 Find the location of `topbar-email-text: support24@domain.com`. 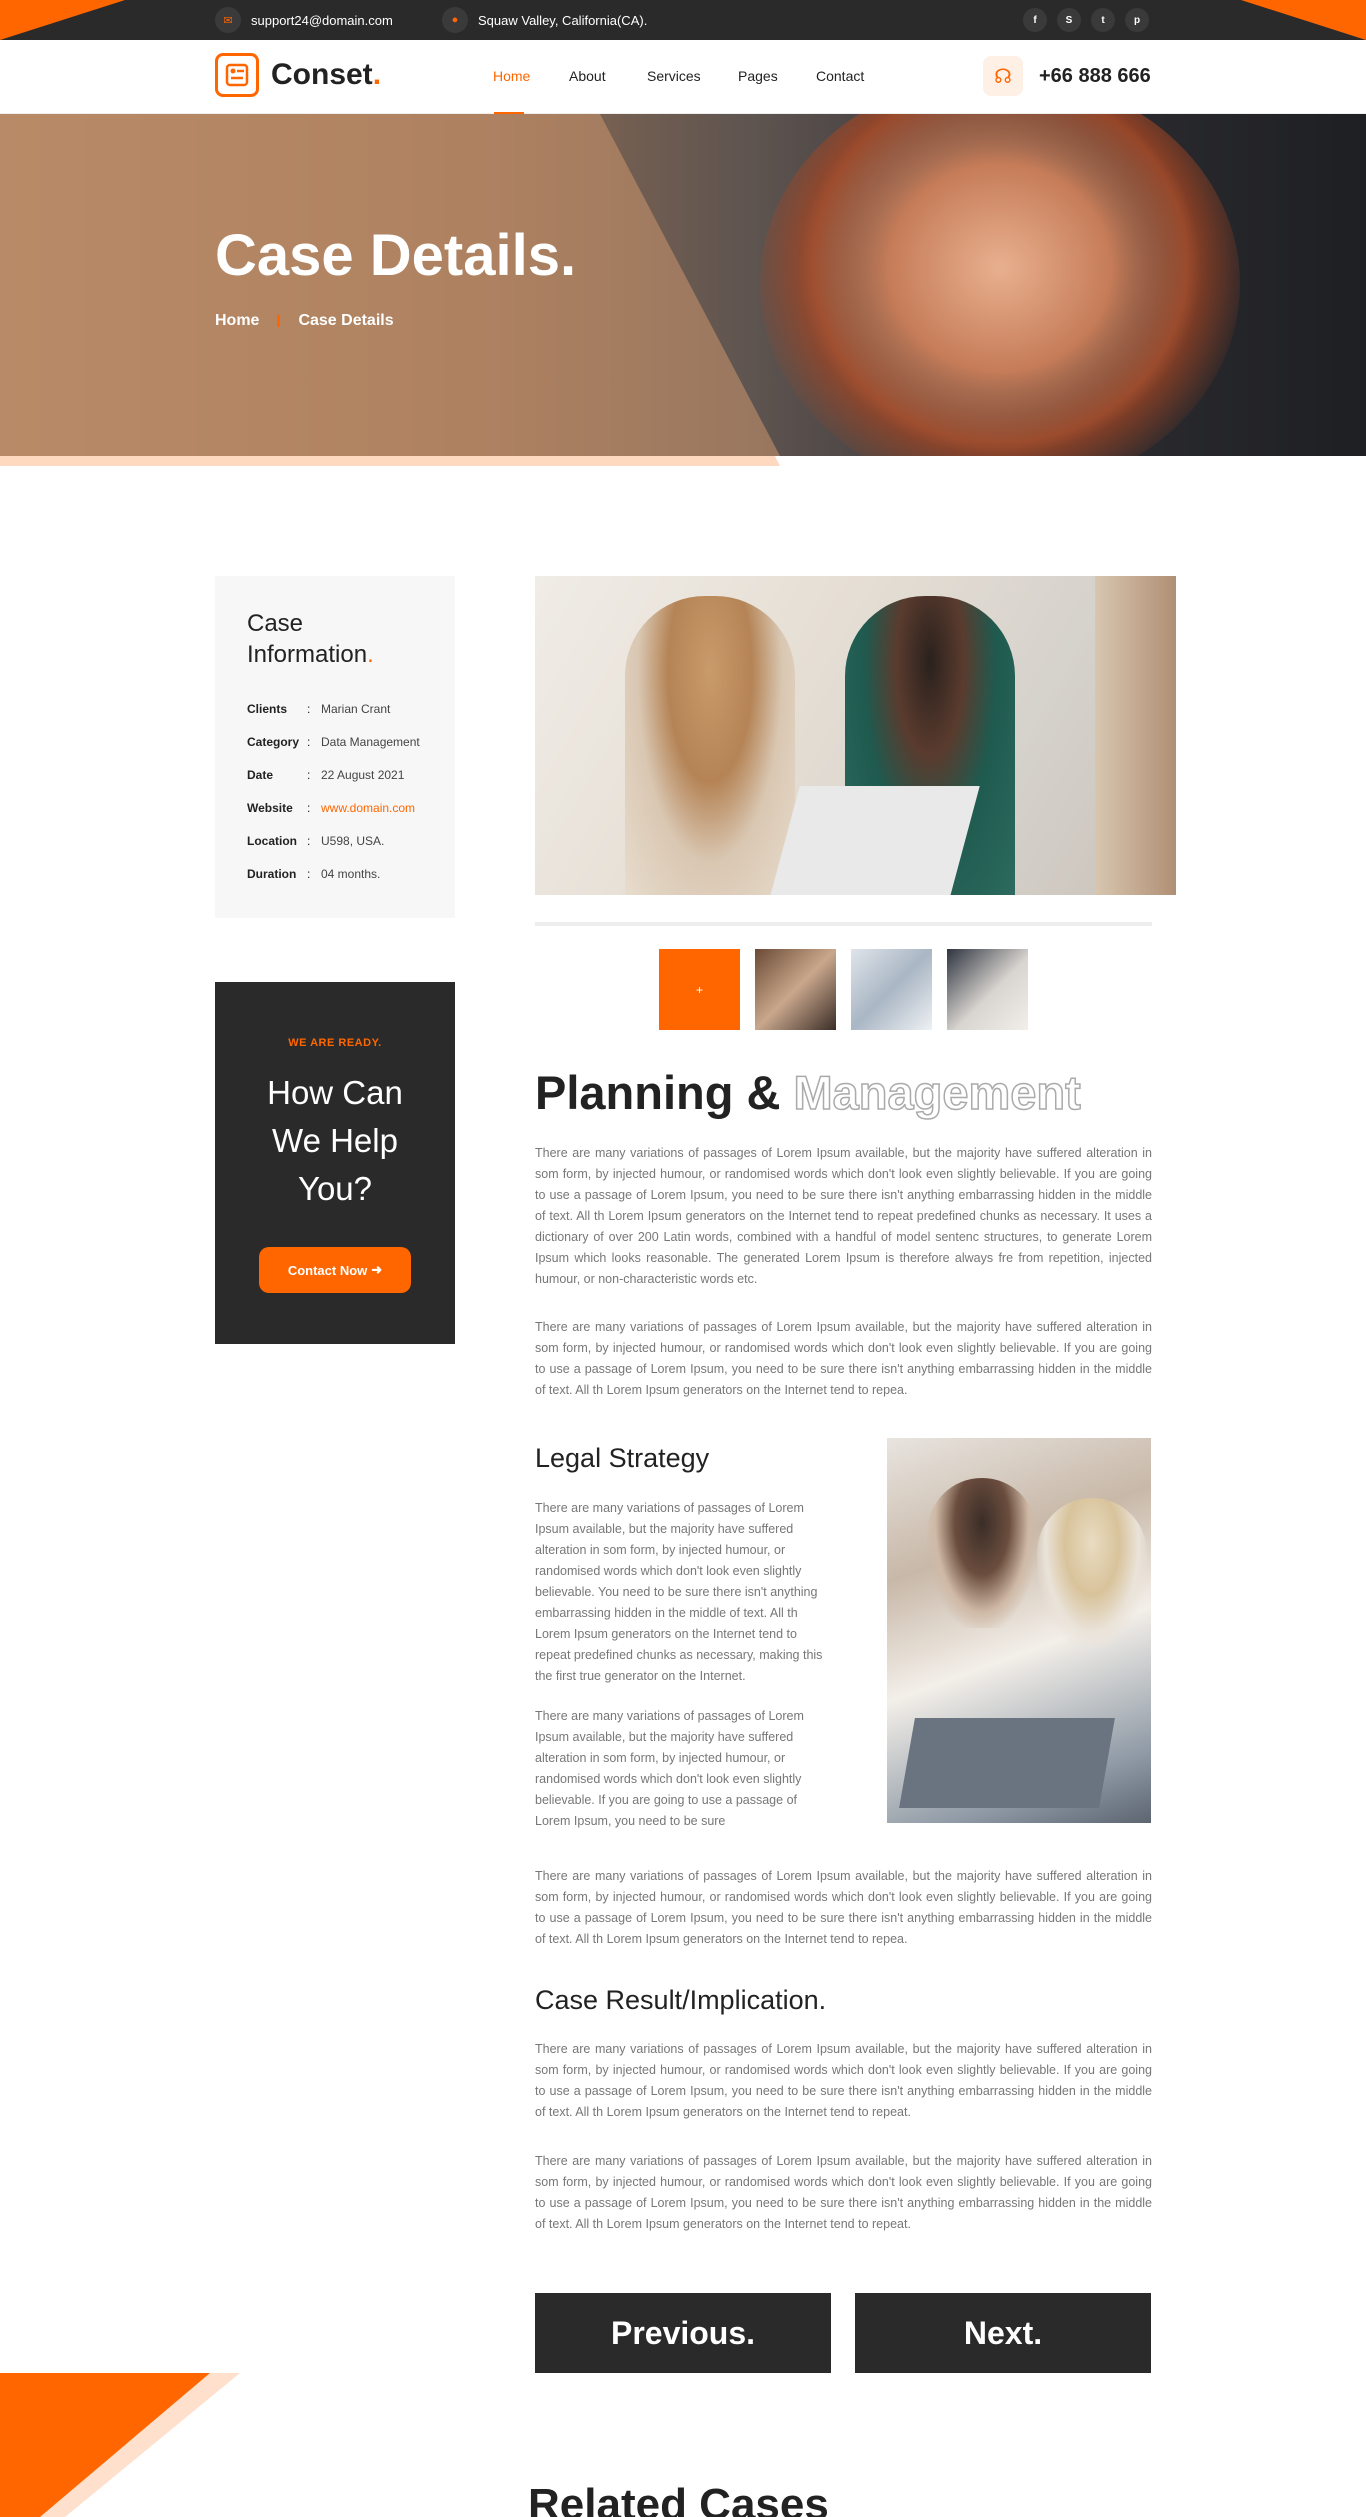

topbar-email-text: support24@domain.com is located at coordinates (322, 20).